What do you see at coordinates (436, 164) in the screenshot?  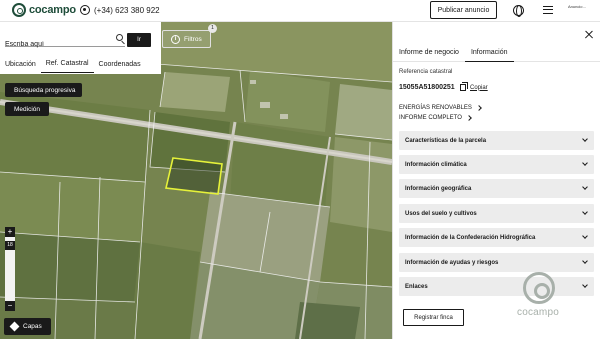 I see `section-label: Información climática` at bounding box center [436, 164].